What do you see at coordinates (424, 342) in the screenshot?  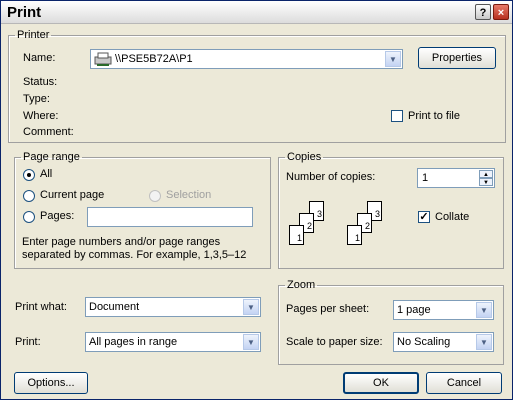 I see `scale-to-paper-value: No Scaling` at bounding box center [424, 342].